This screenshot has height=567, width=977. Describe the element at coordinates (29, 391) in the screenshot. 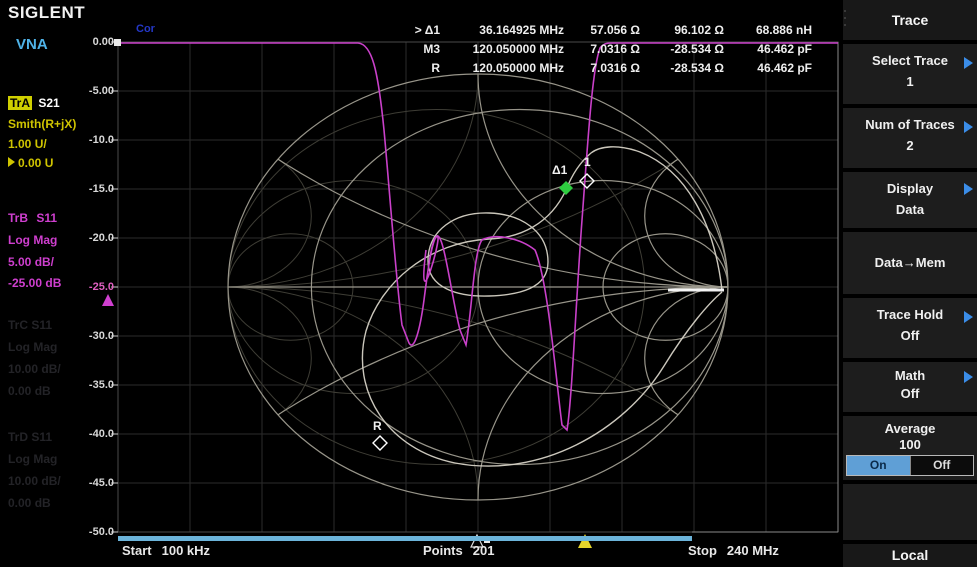

I see `trace-c-ref: 0.00 dB` at that location.